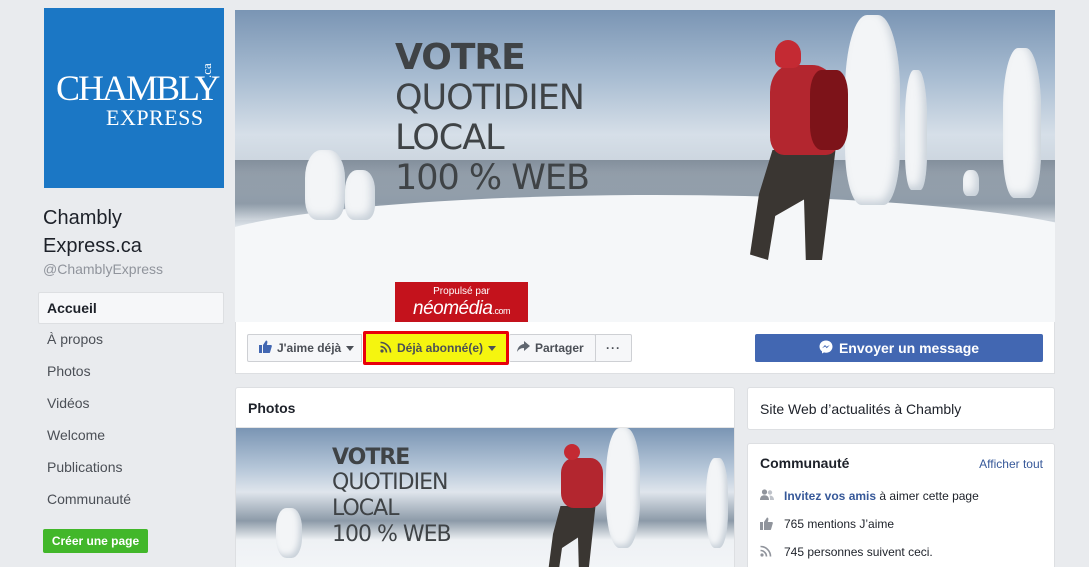 The width and height of the screenshot is (1089, 567). What do you see at coordinates (365, 508) in the screenshot?
I see `thumb-line3: LOCAL` at bounding box center [365, 508].